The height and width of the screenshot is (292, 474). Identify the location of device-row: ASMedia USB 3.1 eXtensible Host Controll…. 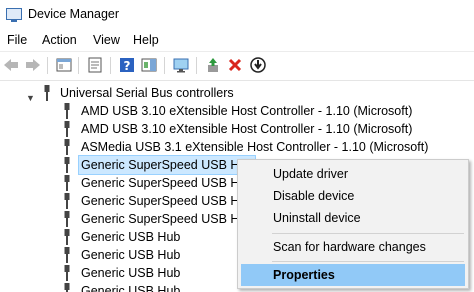
(237, 147).